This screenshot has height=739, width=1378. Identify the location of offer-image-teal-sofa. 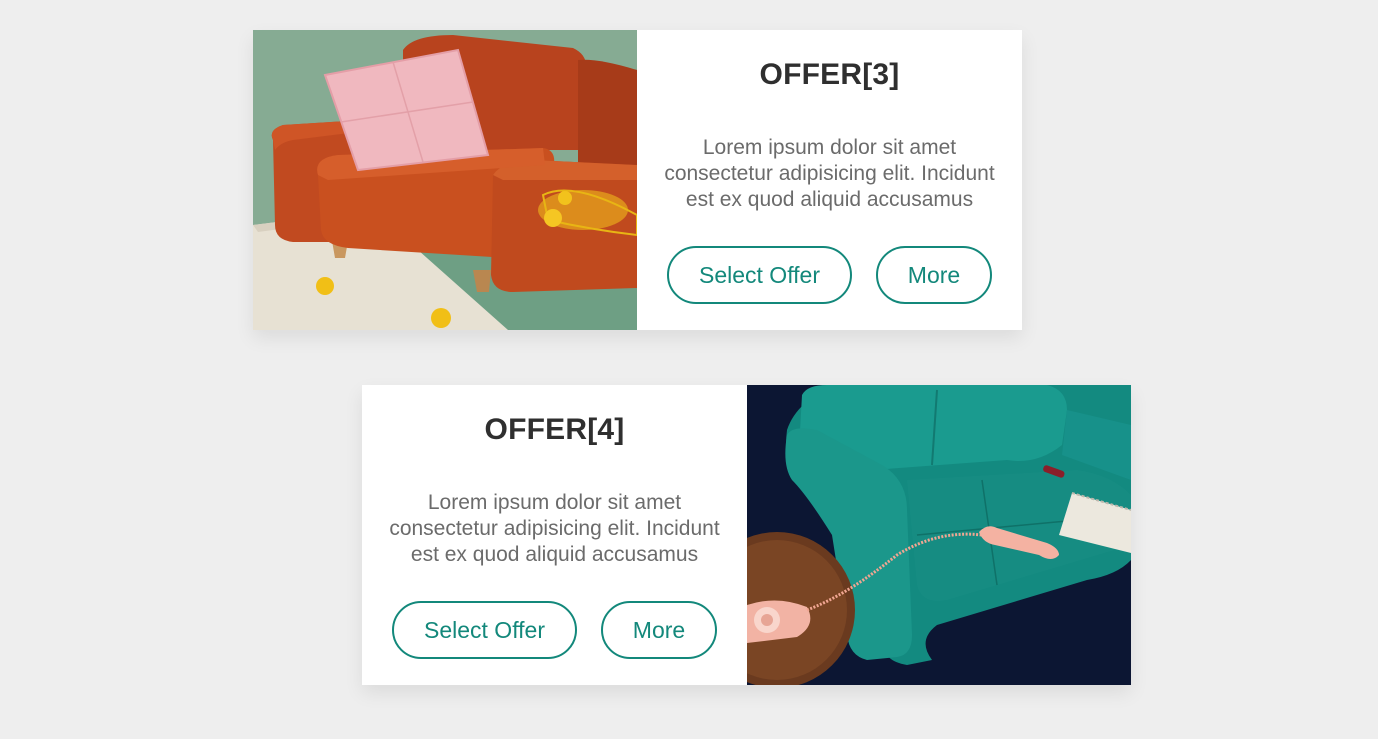
(939, 535).